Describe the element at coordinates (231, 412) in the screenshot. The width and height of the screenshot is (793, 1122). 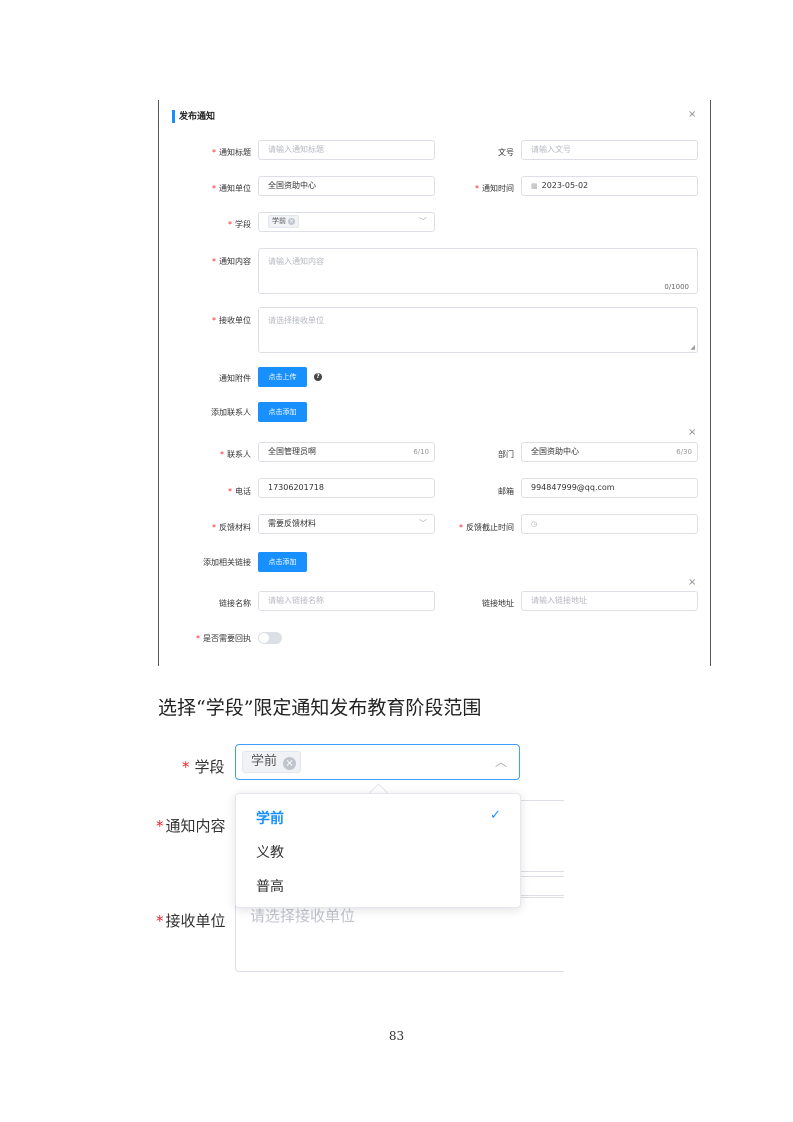
I see `add-contact-label: 添加联系人` at that location.